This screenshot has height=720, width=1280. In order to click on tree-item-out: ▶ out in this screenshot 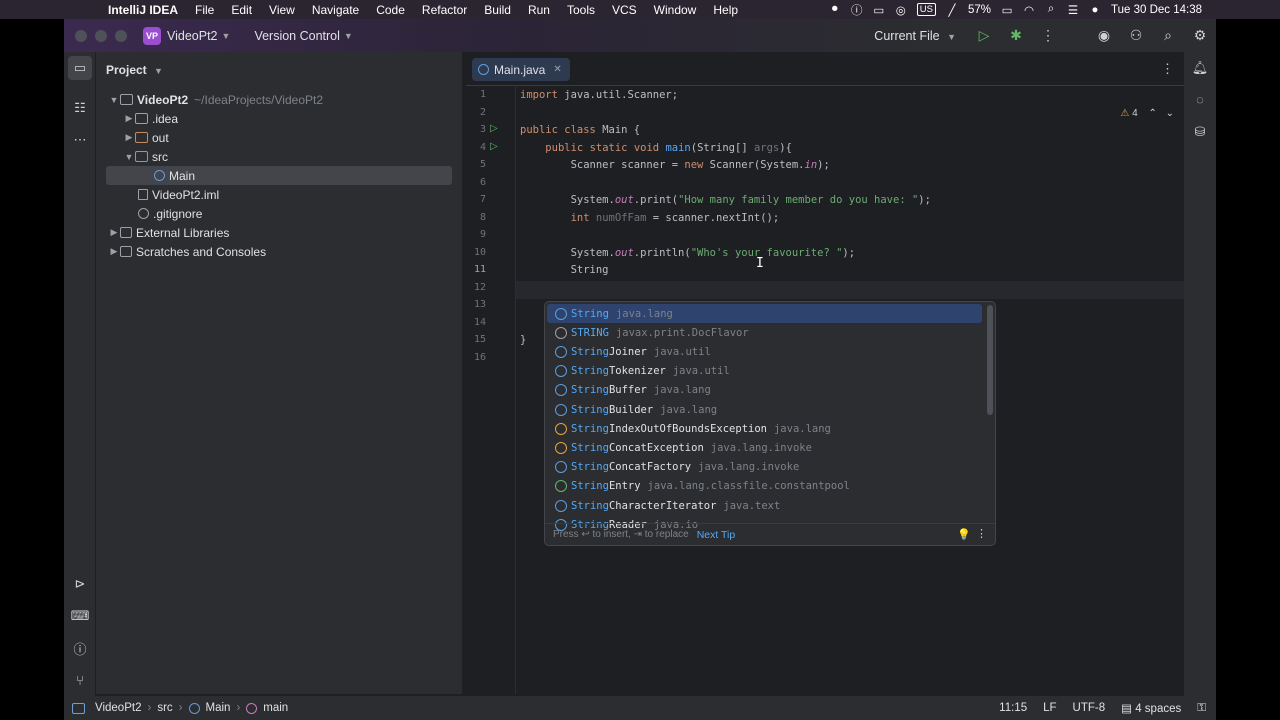, I will do `click(279, 137)`.